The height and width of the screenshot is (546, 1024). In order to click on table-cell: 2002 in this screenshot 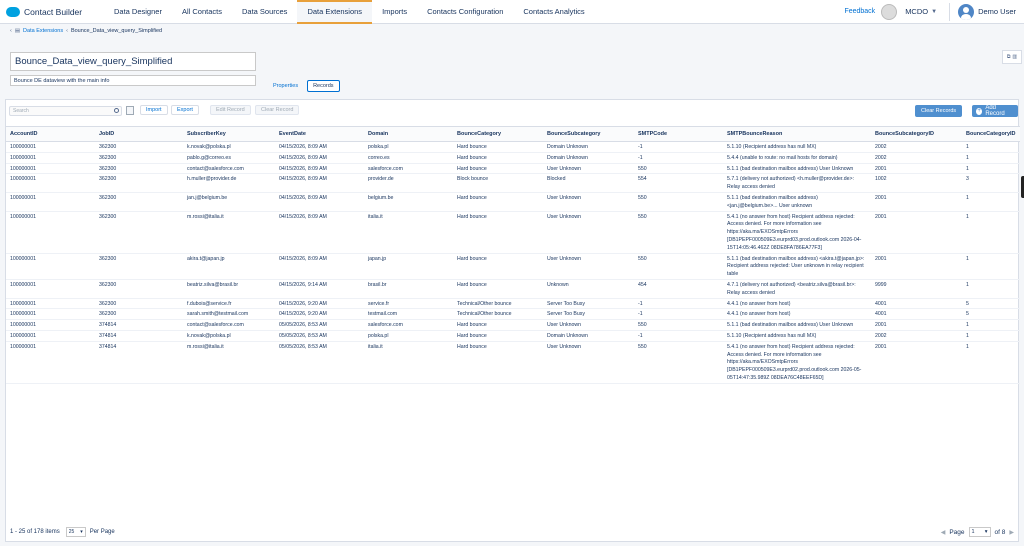, I will do `click(916, 147)`.